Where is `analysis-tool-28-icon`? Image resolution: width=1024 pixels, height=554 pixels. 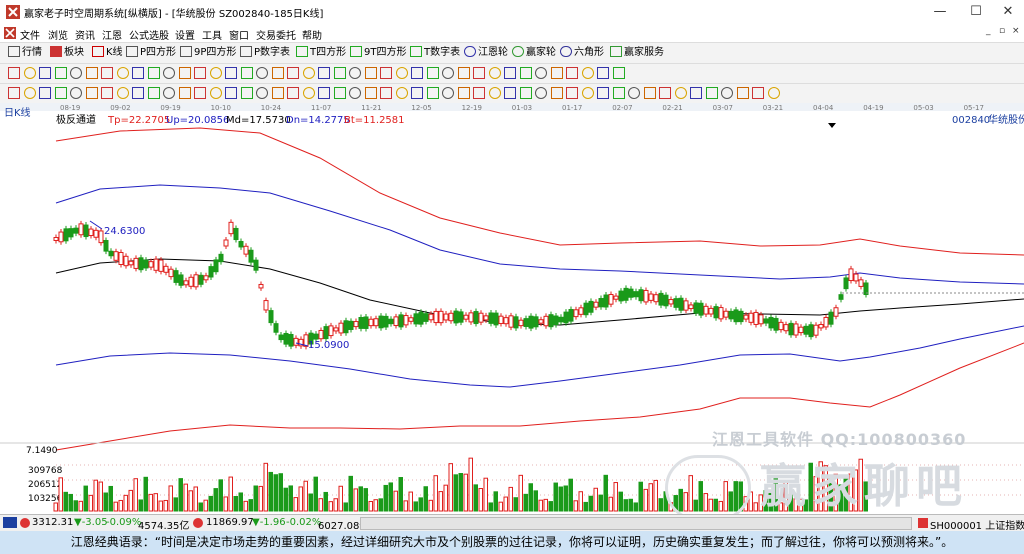 analysis-tool-28-icon is located at coordinates (448, 93).